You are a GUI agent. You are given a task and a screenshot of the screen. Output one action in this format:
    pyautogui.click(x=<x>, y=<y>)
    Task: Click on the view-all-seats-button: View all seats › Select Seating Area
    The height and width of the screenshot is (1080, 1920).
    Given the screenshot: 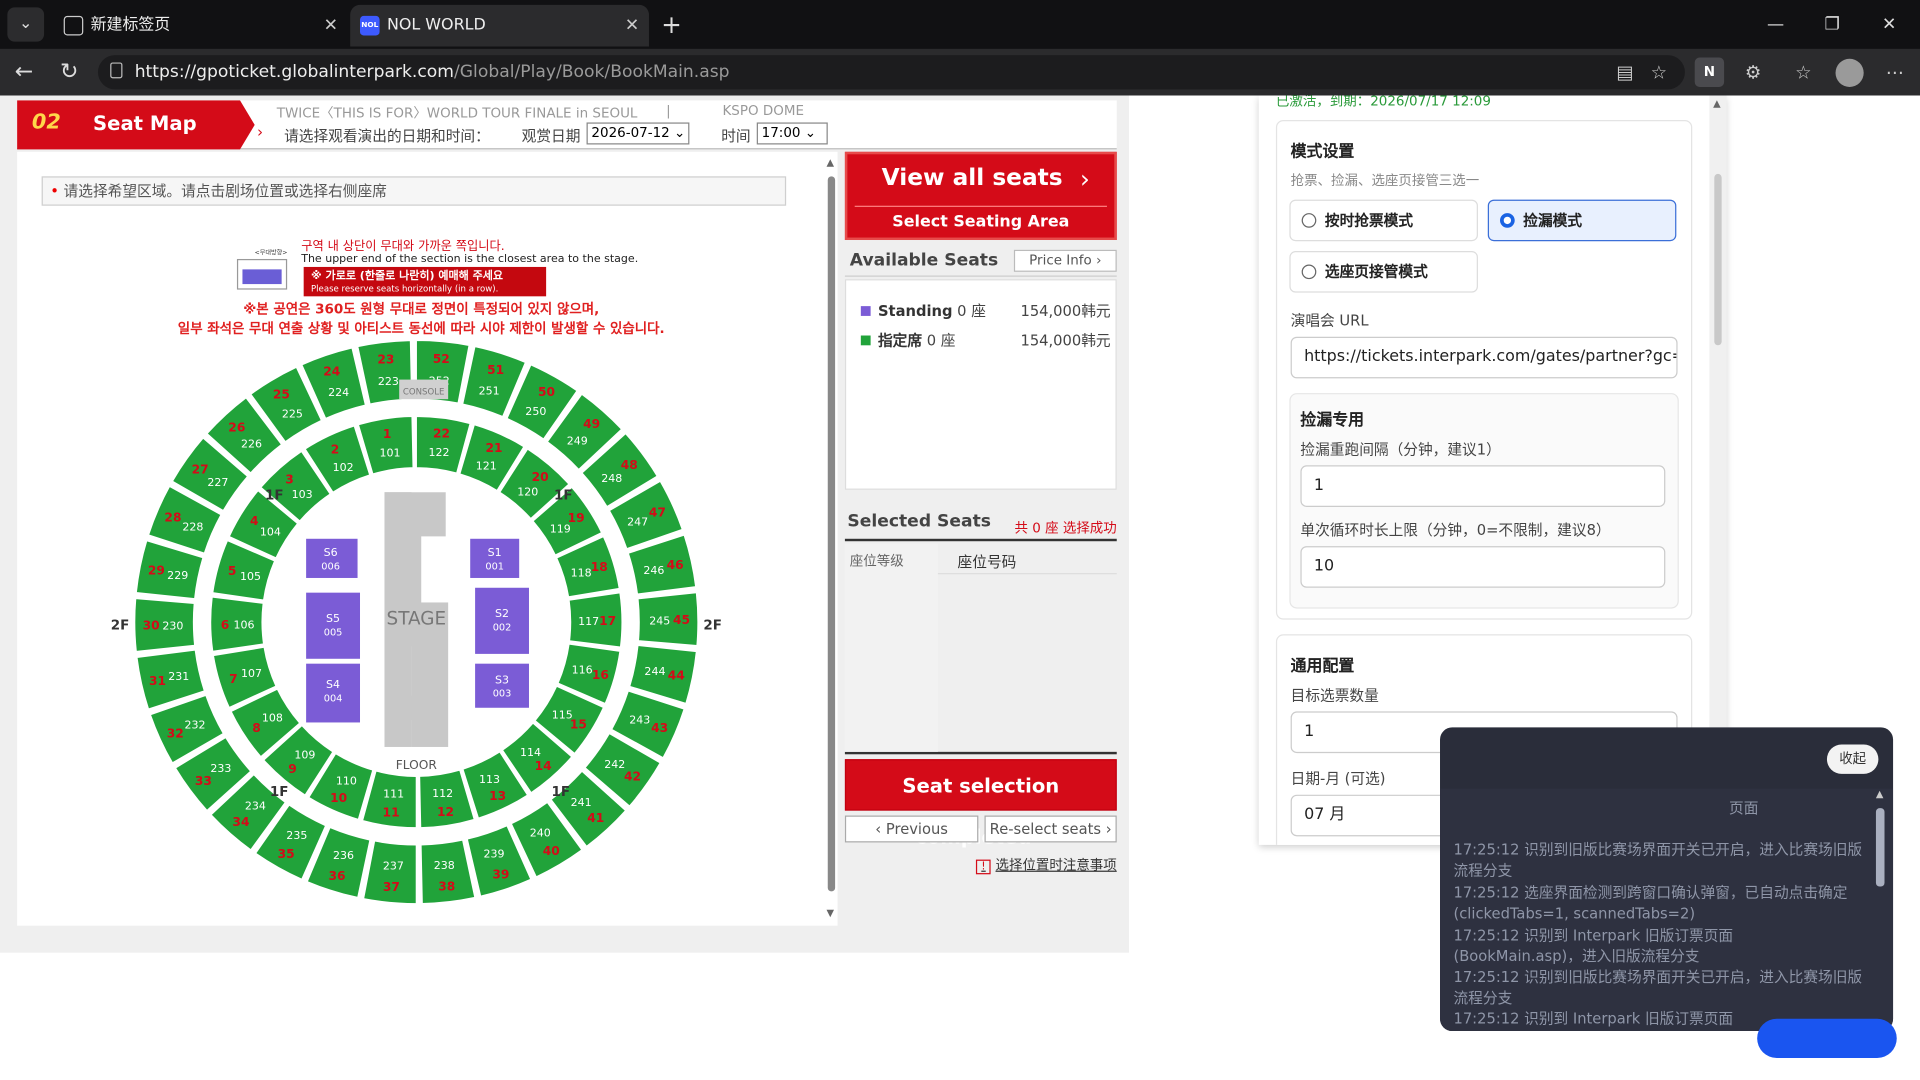 What is the action you would take?
    pyautogui.click(x=980, y=196)
    